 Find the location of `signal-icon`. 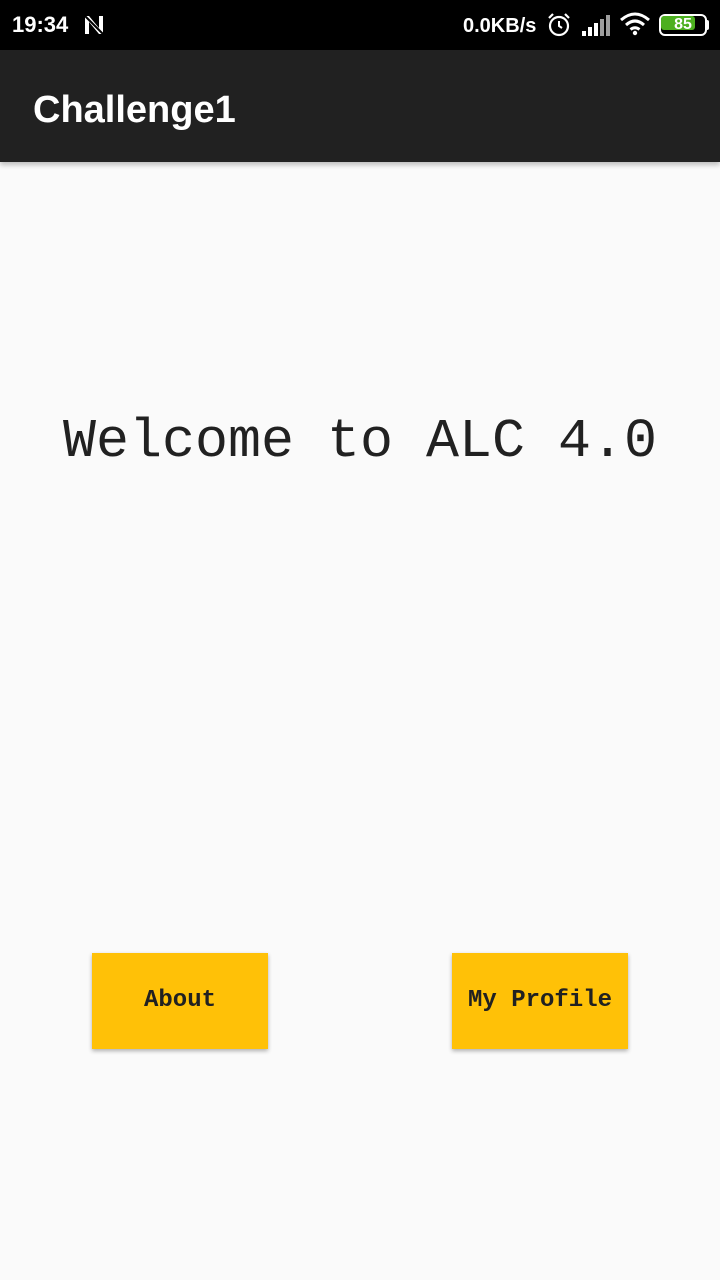

signal-icon is located at coordinates (596, 25).